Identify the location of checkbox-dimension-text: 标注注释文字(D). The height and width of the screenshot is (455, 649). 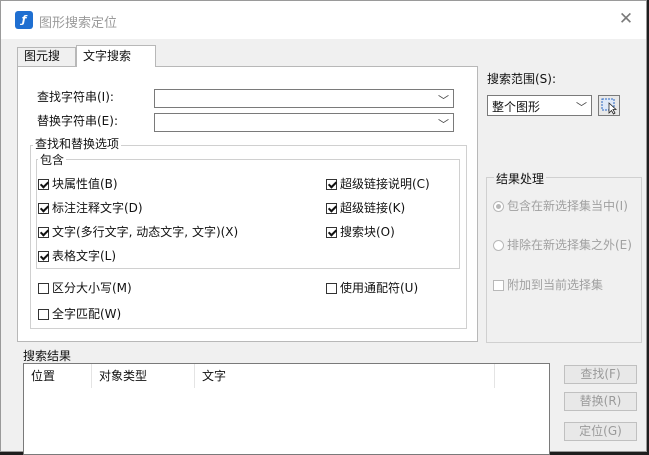
(90, 208).